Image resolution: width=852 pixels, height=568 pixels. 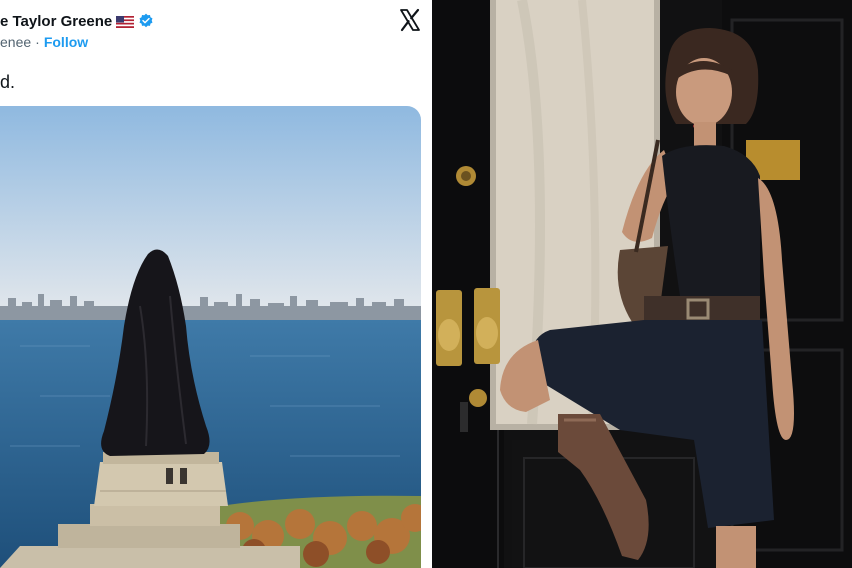 I want to click on handle-row: enee · Follow, so click(x=44, y=42).